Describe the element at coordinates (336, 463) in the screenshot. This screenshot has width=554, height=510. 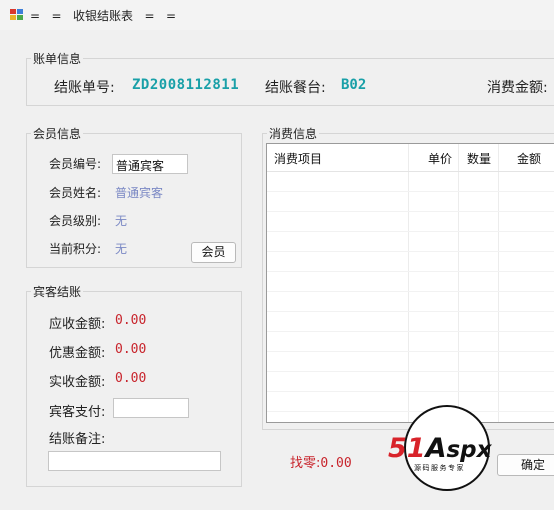
I see `change-value: 0.00` at that location.